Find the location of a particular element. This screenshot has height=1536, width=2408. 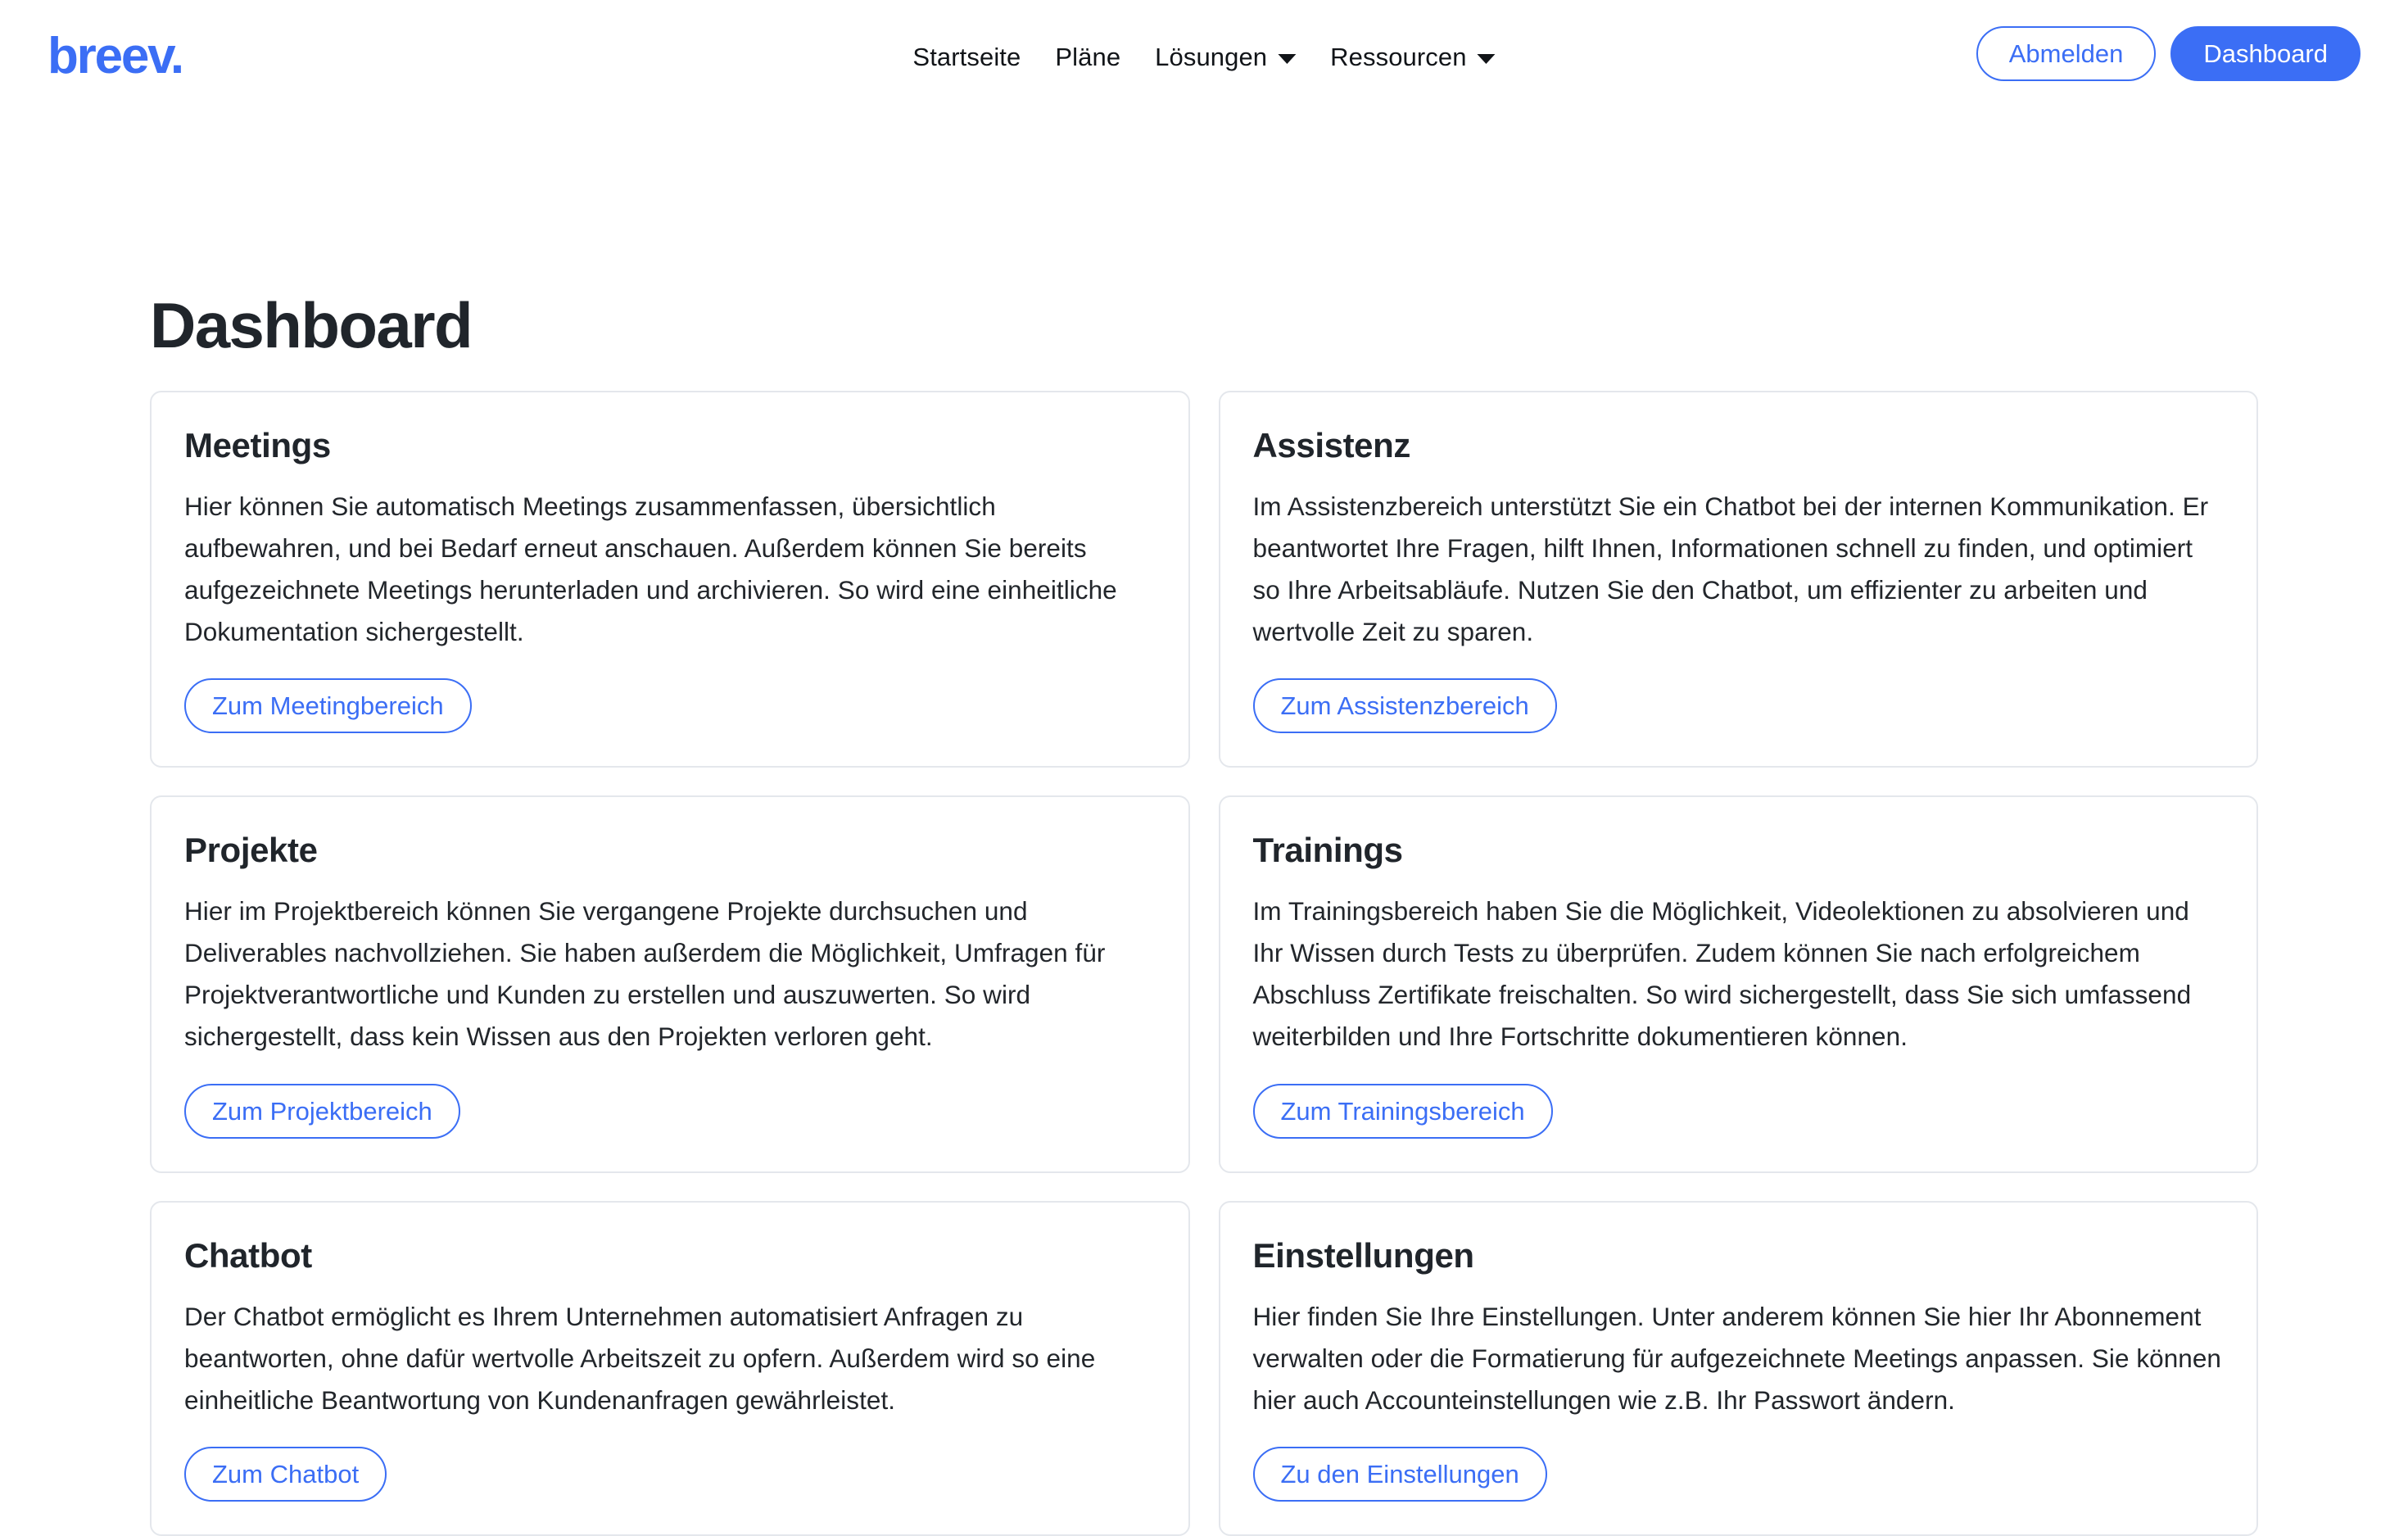

brand-logo: breev. is located at coordinates (116, 56).